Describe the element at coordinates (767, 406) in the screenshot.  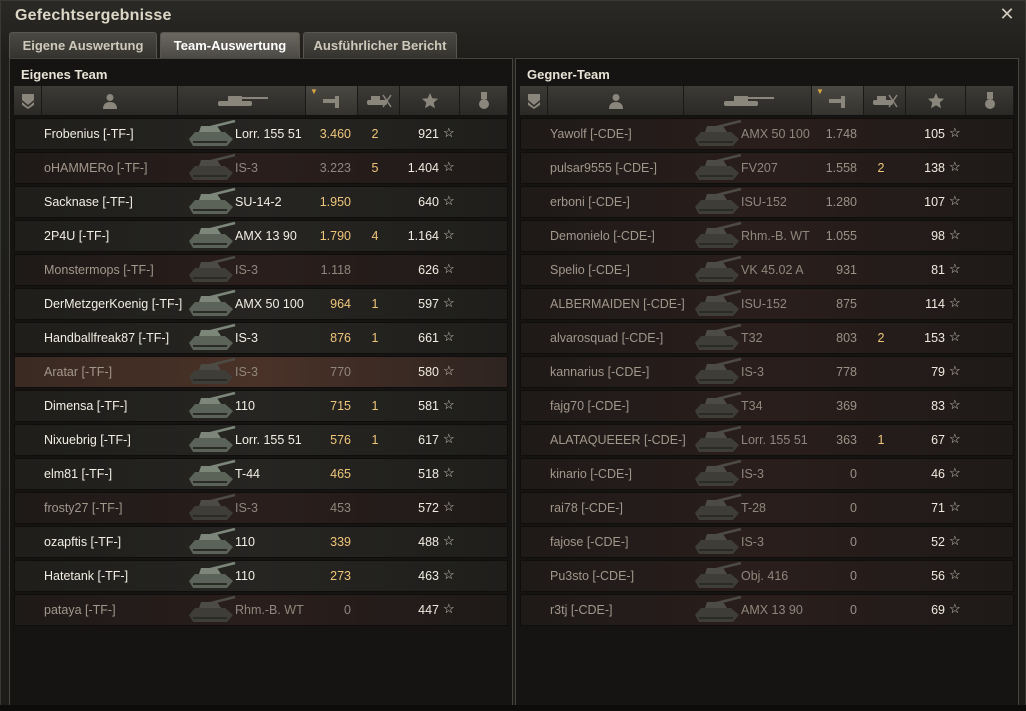
I see `player-row: fajg70 [-CDE-] T34 369 83 ☆` at that location.